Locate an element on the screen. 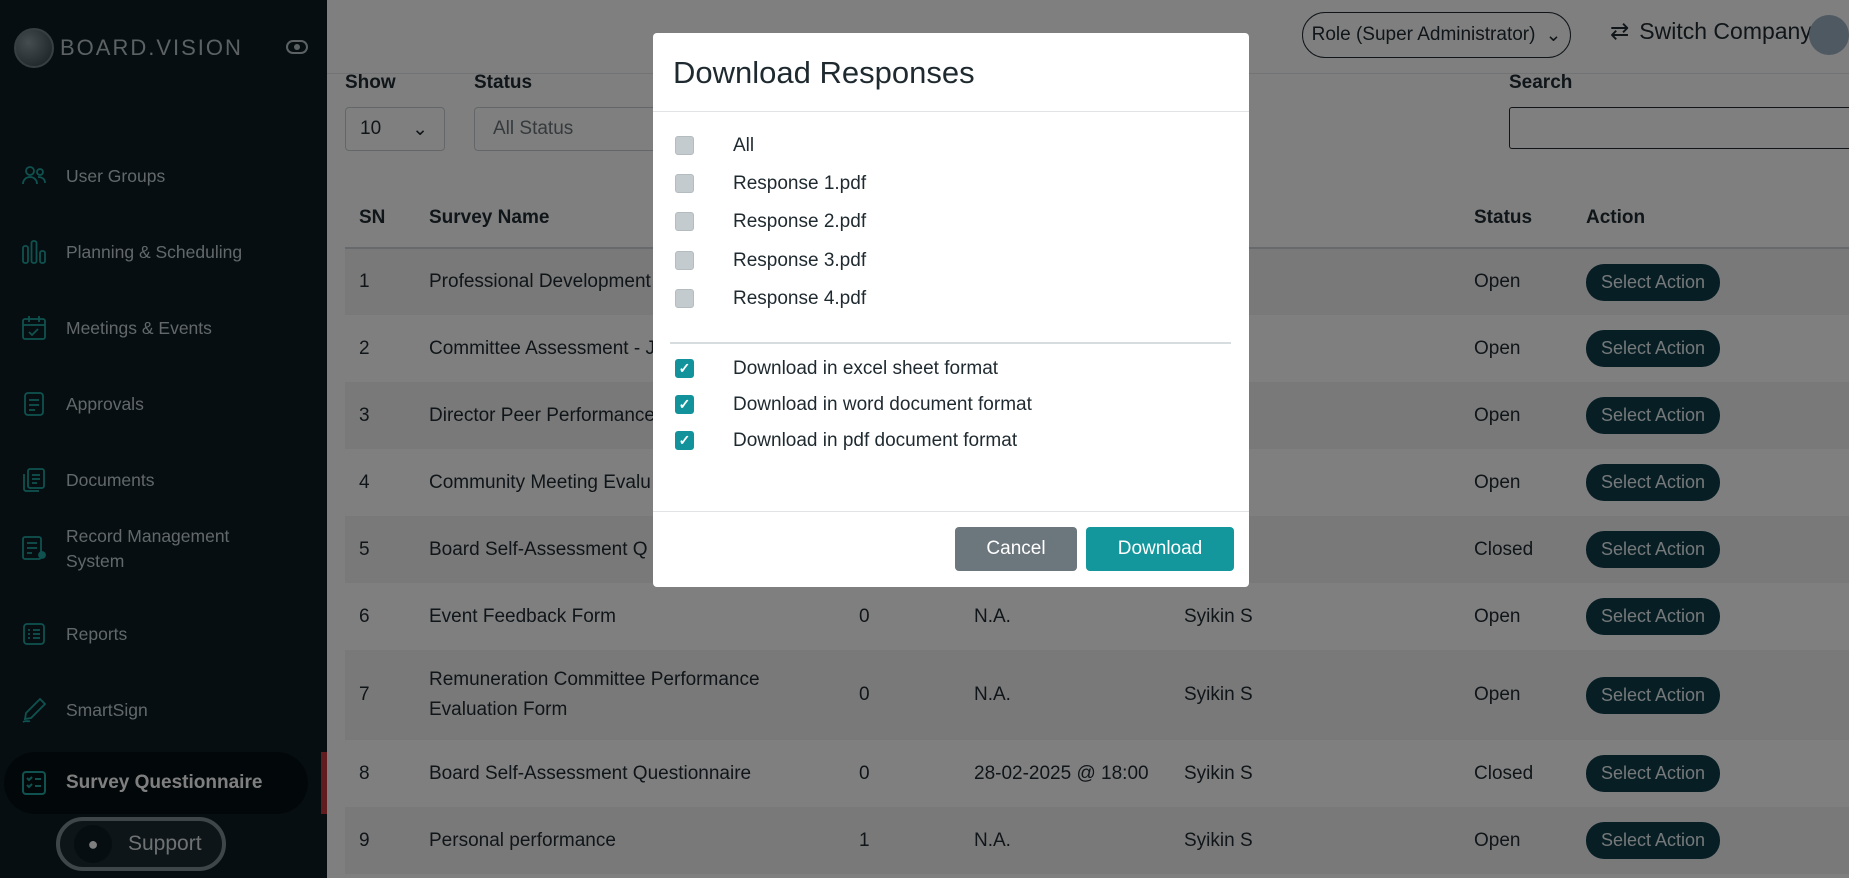 The image size is (1849, 878). file-option-response-1: Response 1.pdf is located at coordinates (770, 183).